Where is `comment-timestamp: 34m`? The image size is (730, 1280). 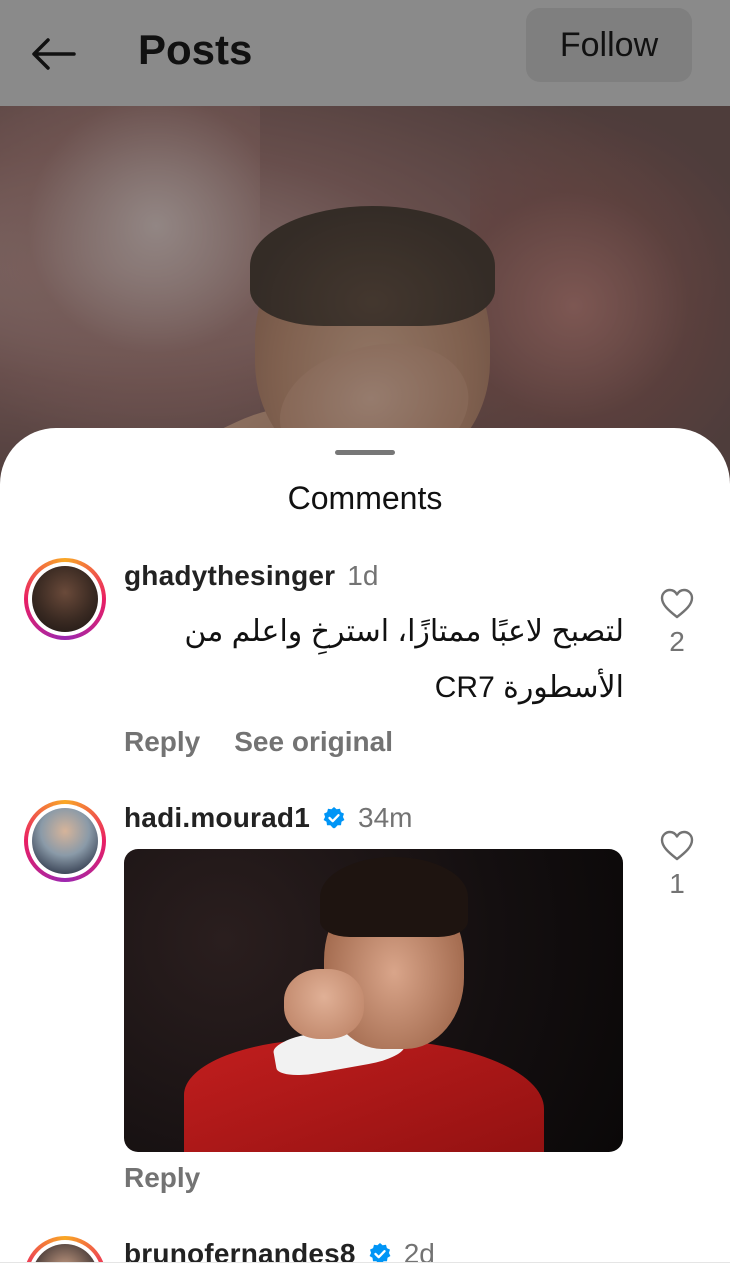
comment-timestamp: 34m is located at coordinates (385, 817).